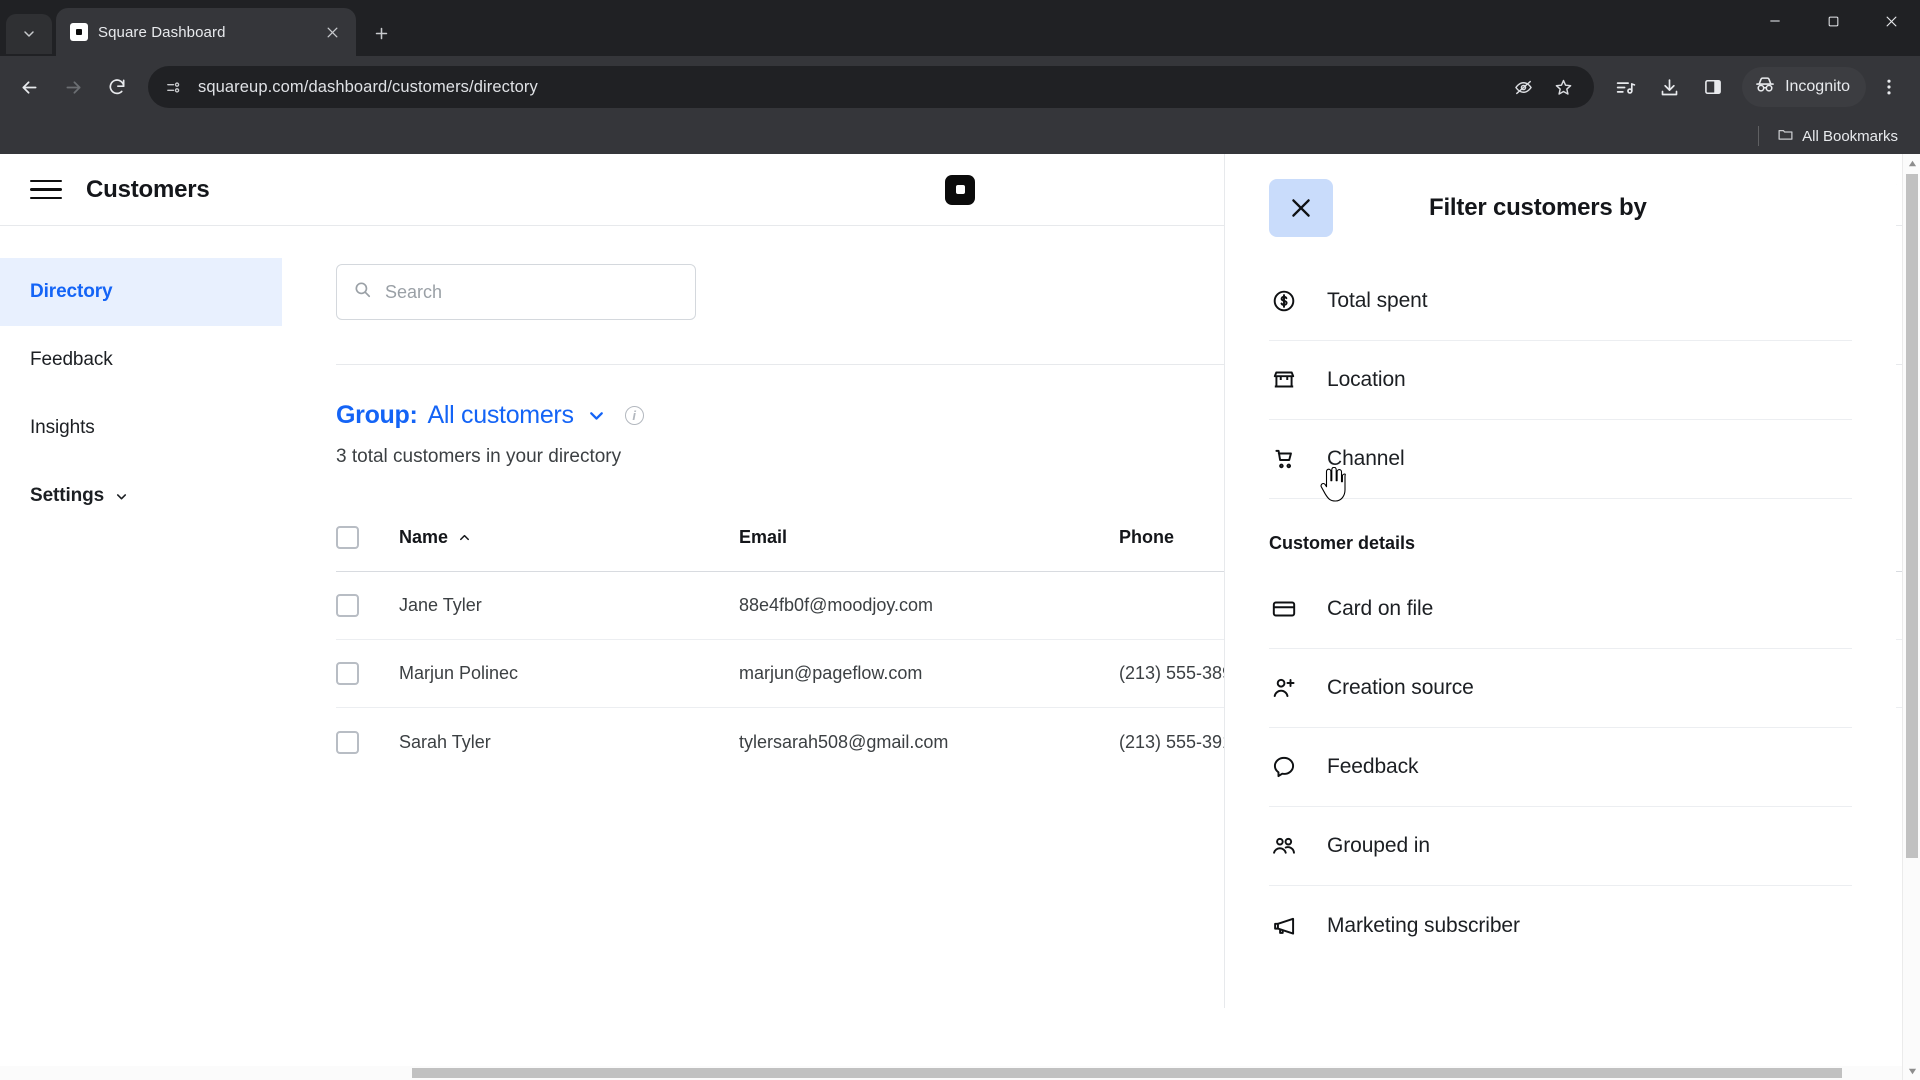  What do you see at coordinates (347, 537) in the screenshot?
I see `select-all-checkbox` at bounding box center [347, 537].